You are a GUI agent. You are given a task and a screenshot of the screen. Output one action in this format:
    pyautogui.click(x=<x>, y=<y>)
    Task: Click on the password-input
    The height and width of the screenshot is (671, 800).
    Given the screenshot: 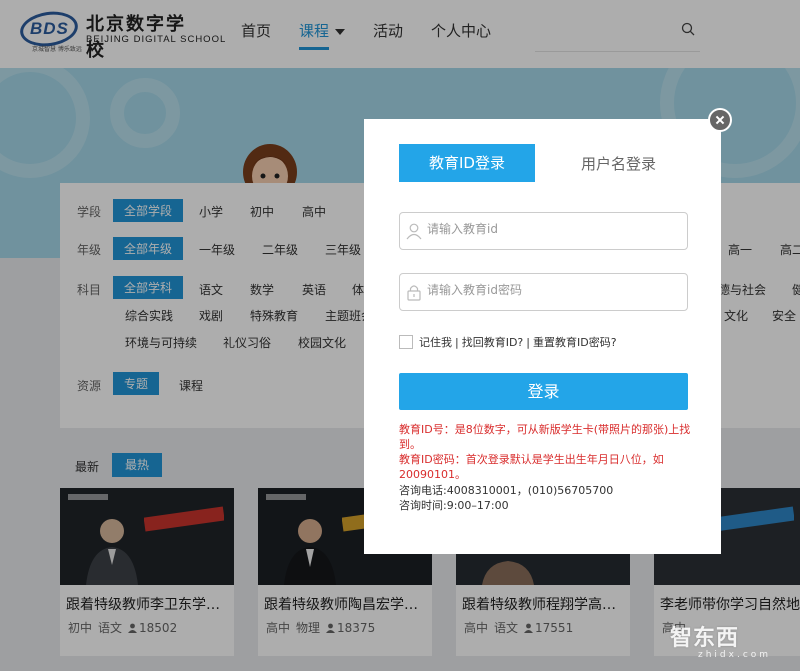 What is the action you would take?
    pyautogui.click(x=552, y=290)
    